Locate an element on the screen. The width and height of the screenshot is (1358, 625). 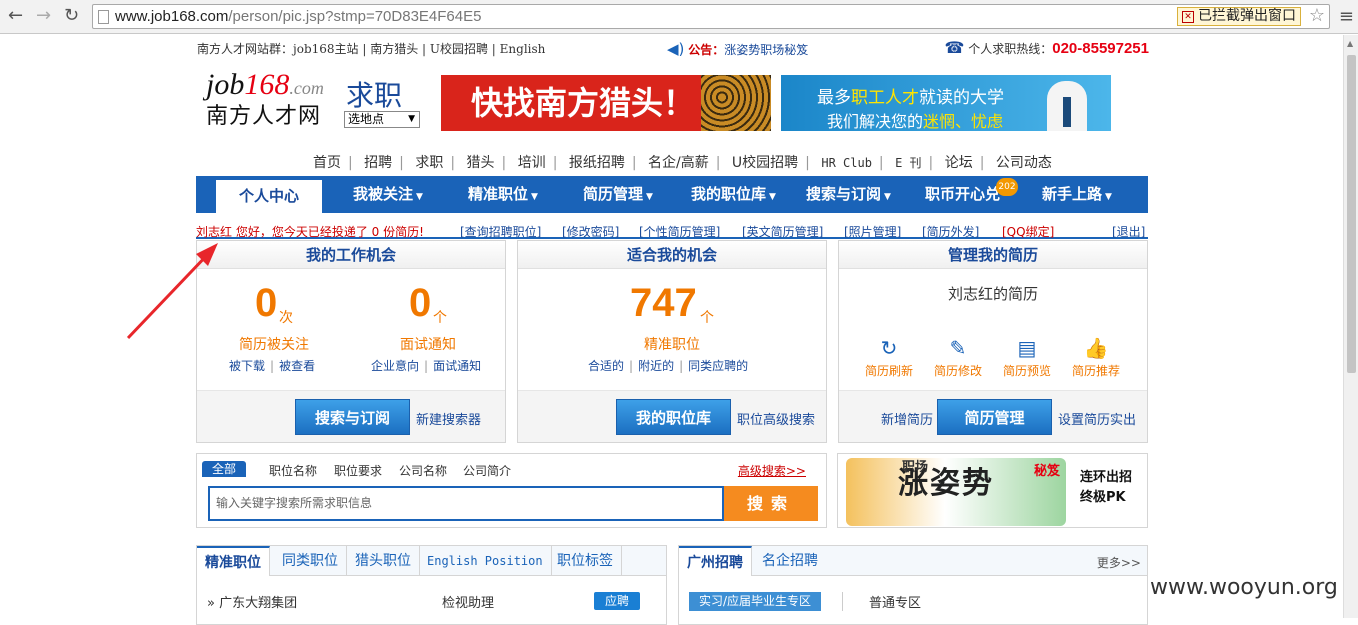
link-headhunter: 猎头 is located at coordinates (481, 163).